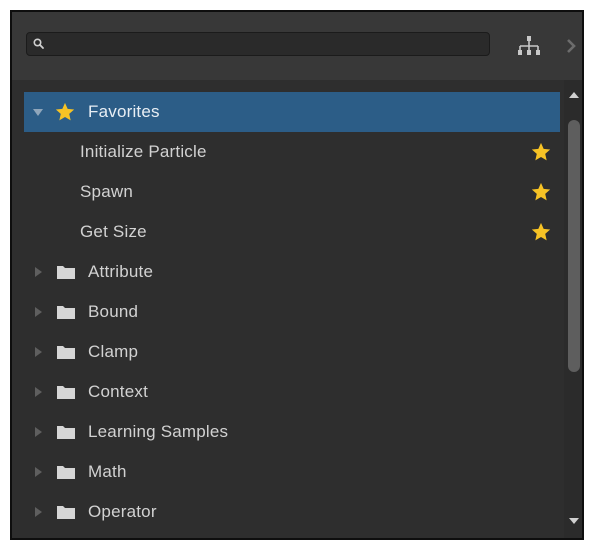 The width and height of the screenshot is (592, 546). Describe the element at coordinates (158, 431) in the screenshot. I see `tree-item-label: Learning Samples` at that location.